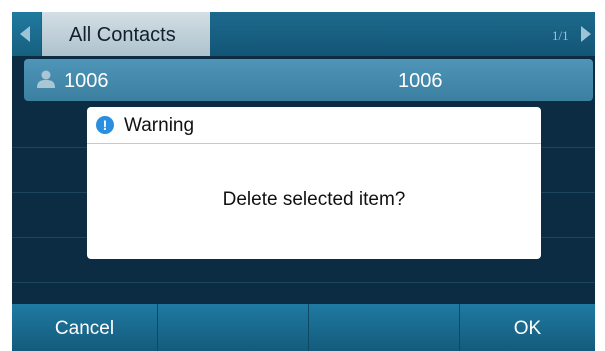 Image resolution: width=605 pixels, height=351 pixels. What do you see at coordinates (105, 125) in the screenshot?
I see `info-icon: !` at bounding box center [105, 125].